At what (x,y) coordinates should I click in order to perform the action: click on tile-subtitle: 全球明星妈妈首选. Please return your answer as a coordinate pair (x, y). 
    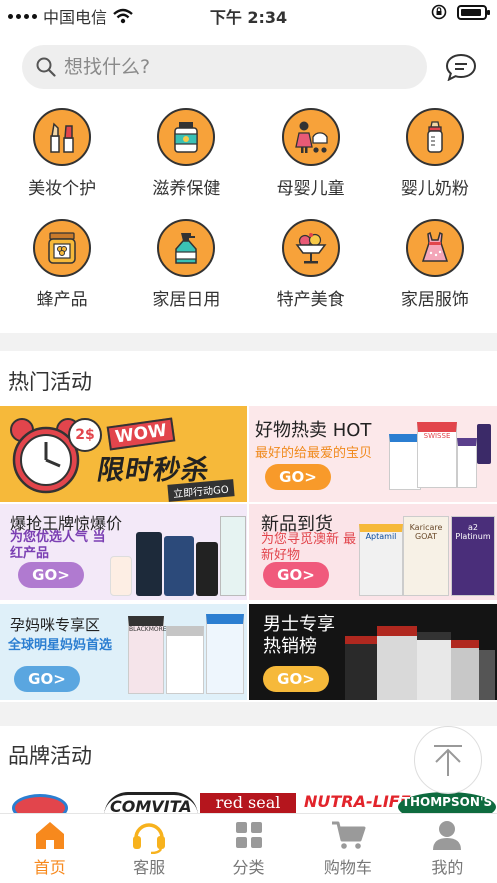
    Looking at the image, I should click on (60, 645).